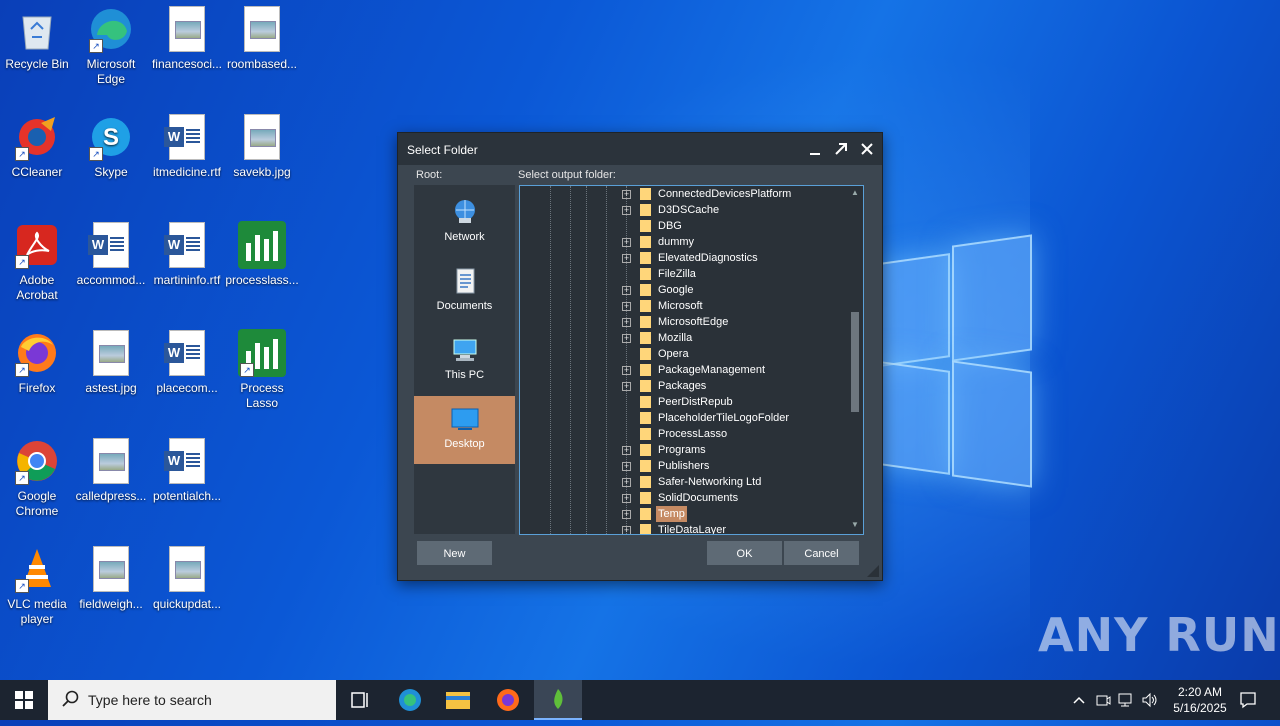 Image resolution: width=1280 pixels, height=726 pixels. I want to click on folder-row: + Publishers, so click(683, 466).